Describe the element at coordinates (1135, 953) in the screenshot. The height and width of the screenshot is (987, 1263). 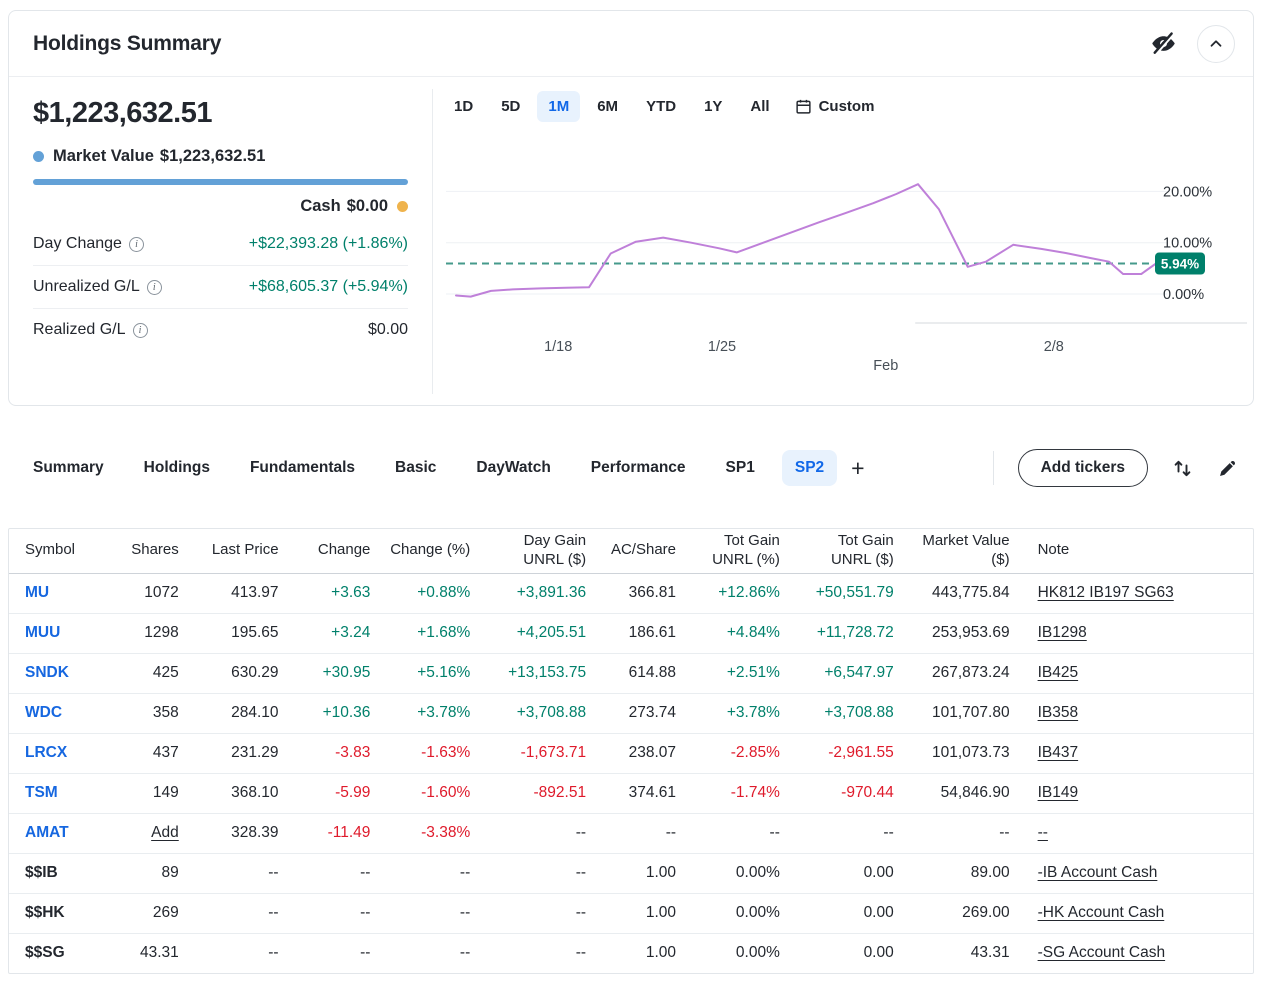
I see `cell-note: -SG Account Cash` at that location.